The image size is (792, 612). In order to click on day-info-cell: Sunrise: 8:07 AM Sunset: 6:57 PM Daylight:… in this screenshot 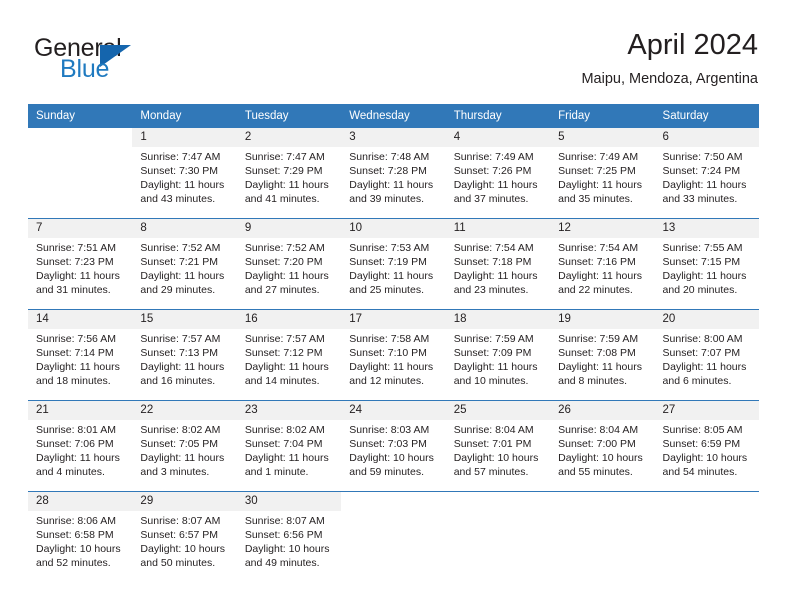, I will do `click(184, 546)`.